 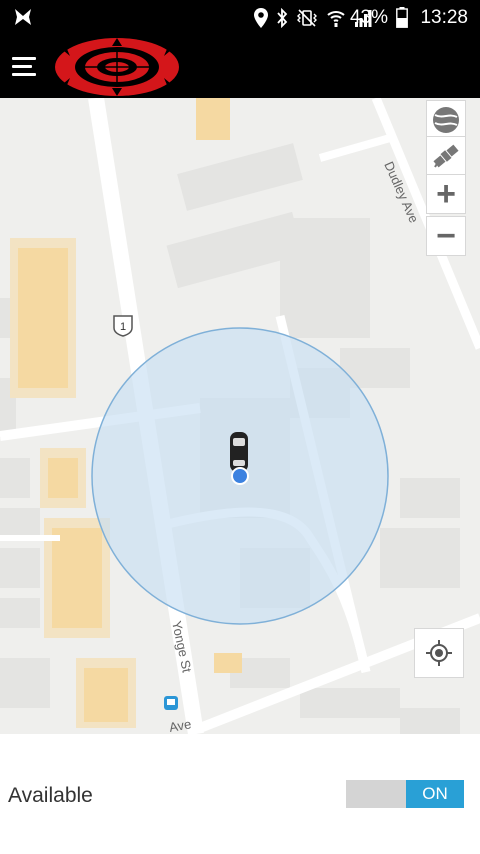 I want to click on crosshair-icon, so click(x=439, y=653).